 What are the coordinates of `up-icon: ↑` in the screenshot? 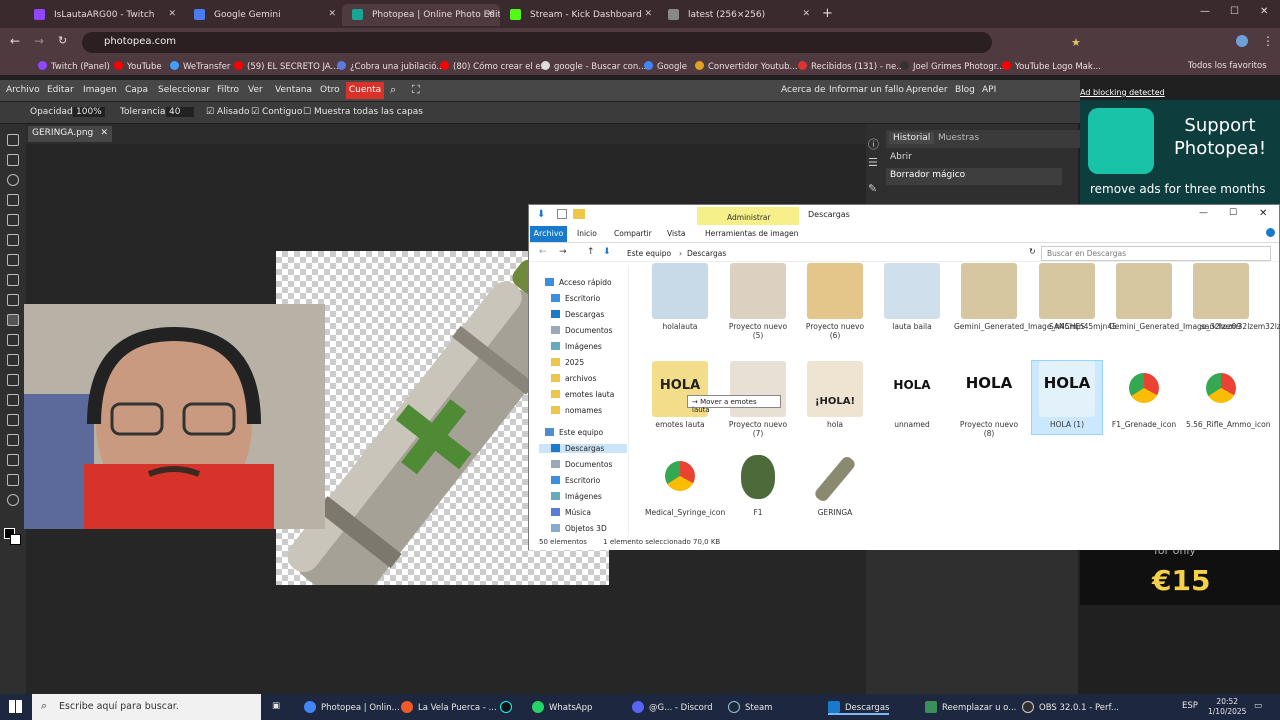 It's located at (591, 252).